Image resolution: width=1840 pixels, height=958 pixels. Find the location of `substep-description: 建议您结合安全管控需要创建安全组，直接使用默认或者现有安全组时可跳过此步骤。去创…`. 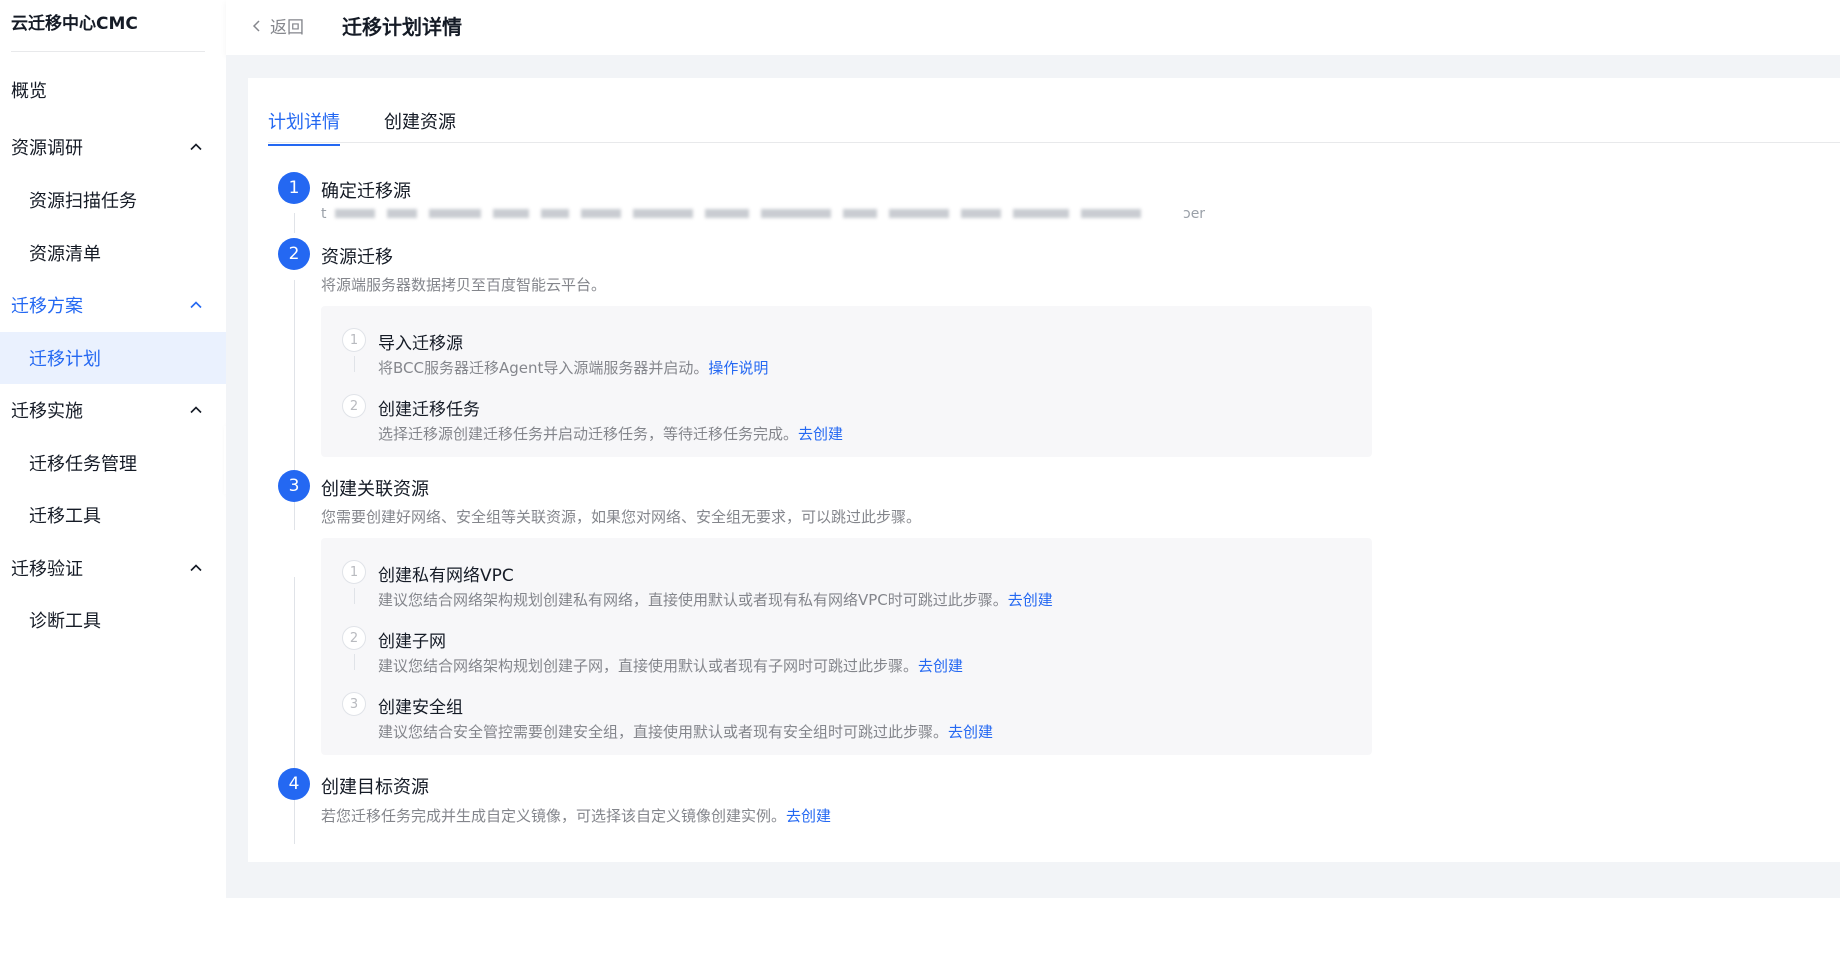

substep-description: 建议您结合安全管控需要创建安全组，直接使用默认或者现有安全组时可跳过此步骤。去创… is located at coordinates (685, 731).